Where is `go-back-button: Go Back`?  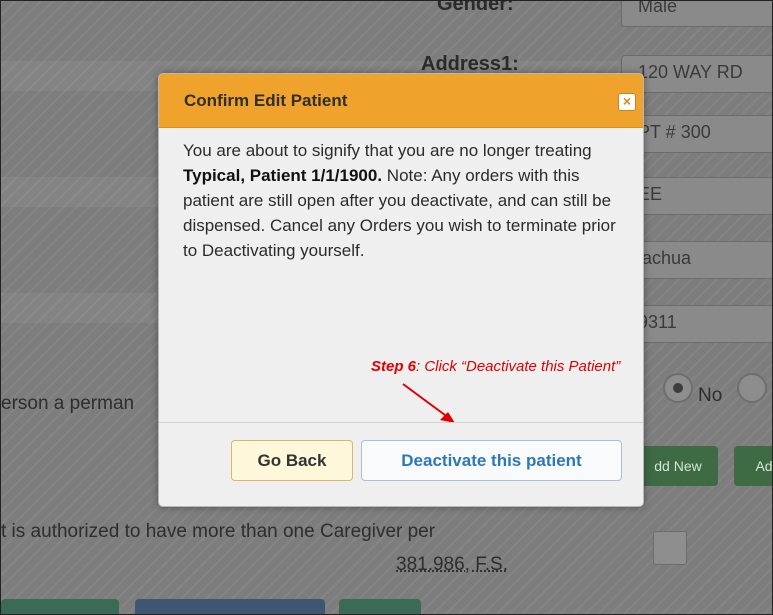 go-back-button: Go Back is located at coordinates (292, 460).